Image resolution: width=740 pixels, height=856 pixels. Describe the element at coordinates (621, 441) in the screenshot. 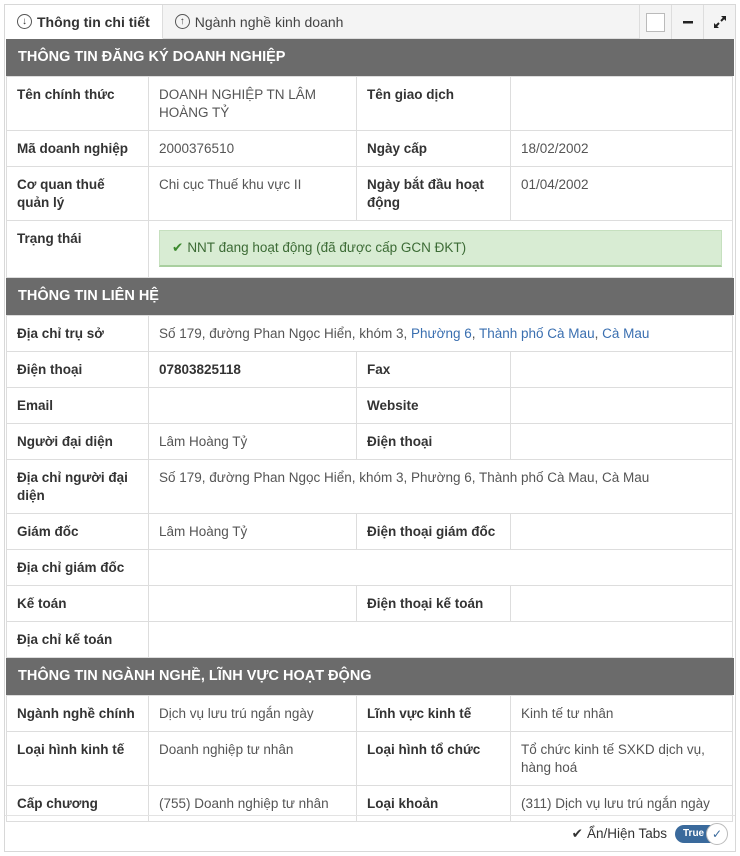

I see `rep-phone-value` at that location.